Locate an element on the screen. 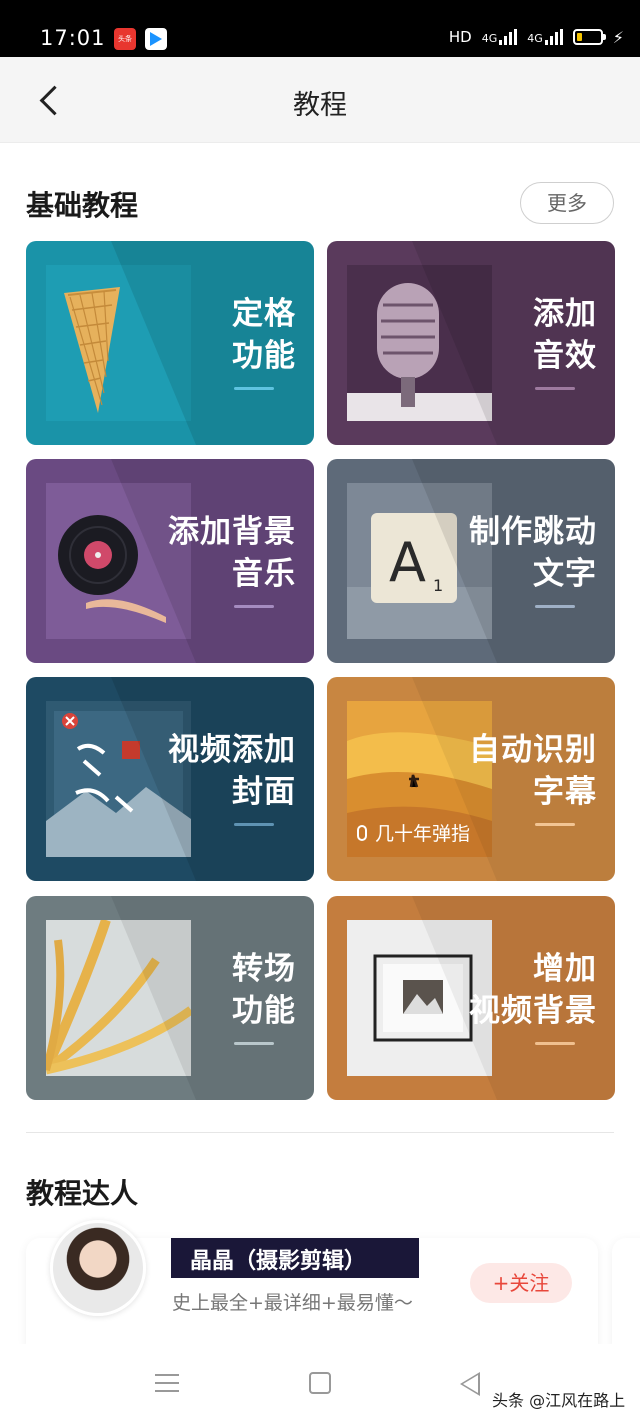 The width and height of the screenshot is (640, 1422). status-indicators: HD 4G 4G ⚡ is located at coordinates (536, 37).